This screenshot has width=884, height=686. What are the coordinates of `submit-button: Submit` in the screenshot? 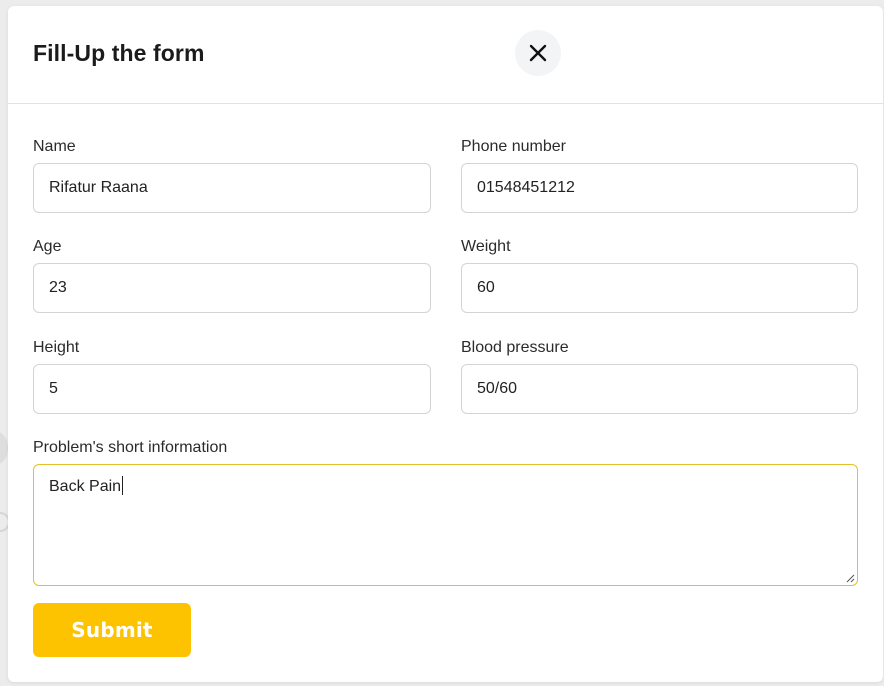 It's located at (112, 630).